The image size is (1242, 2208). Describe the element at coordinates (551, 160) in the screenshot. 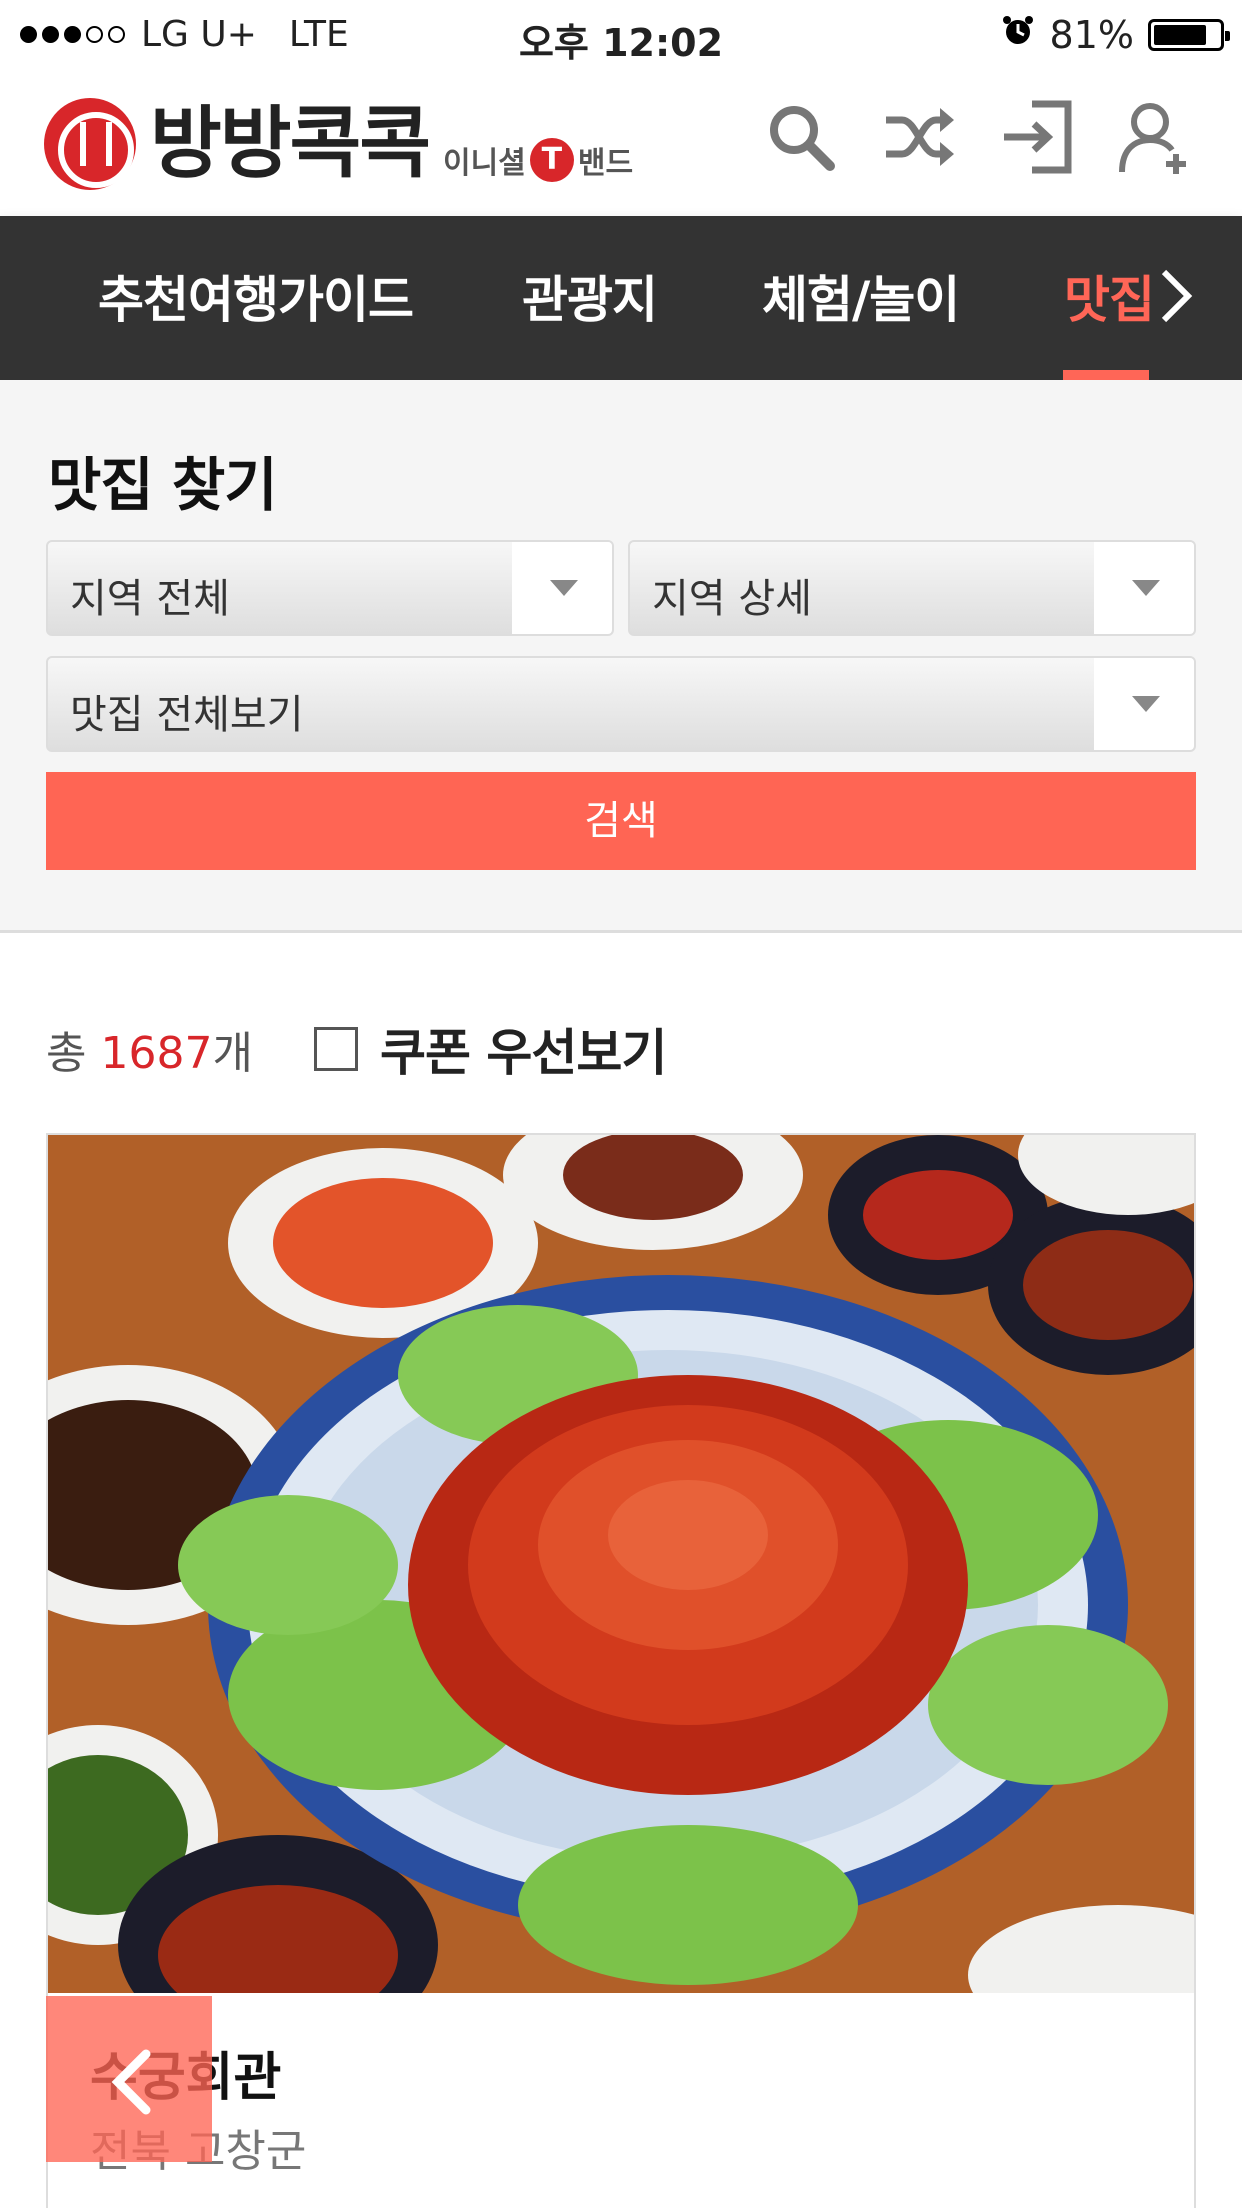

I see `logo-t-badge: T` at that location.